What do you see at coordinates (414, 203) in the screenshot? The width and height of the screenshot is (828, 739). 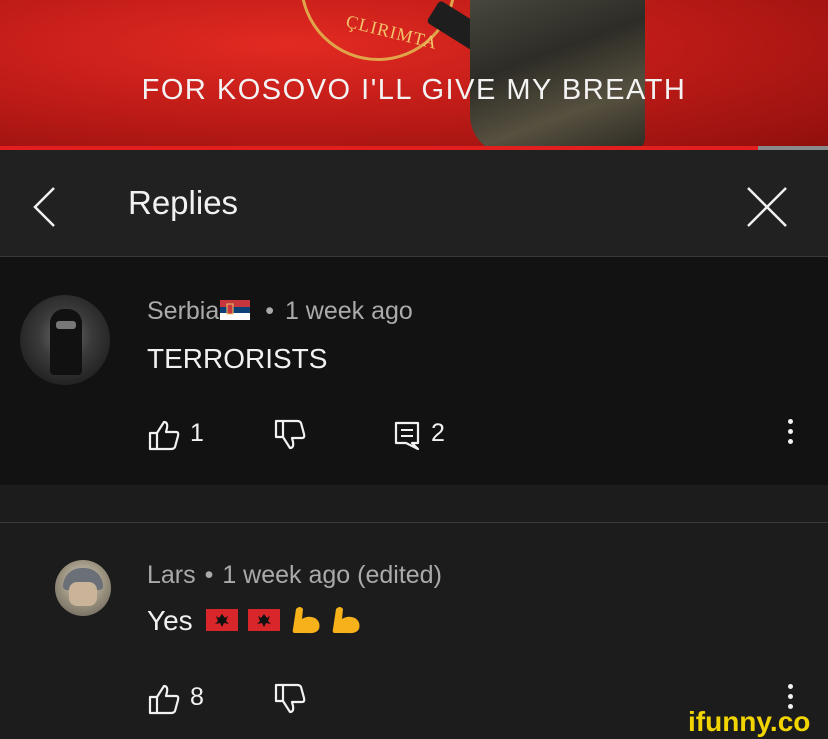 I see `replies-header: Replies` at bounding box center [414, 203].